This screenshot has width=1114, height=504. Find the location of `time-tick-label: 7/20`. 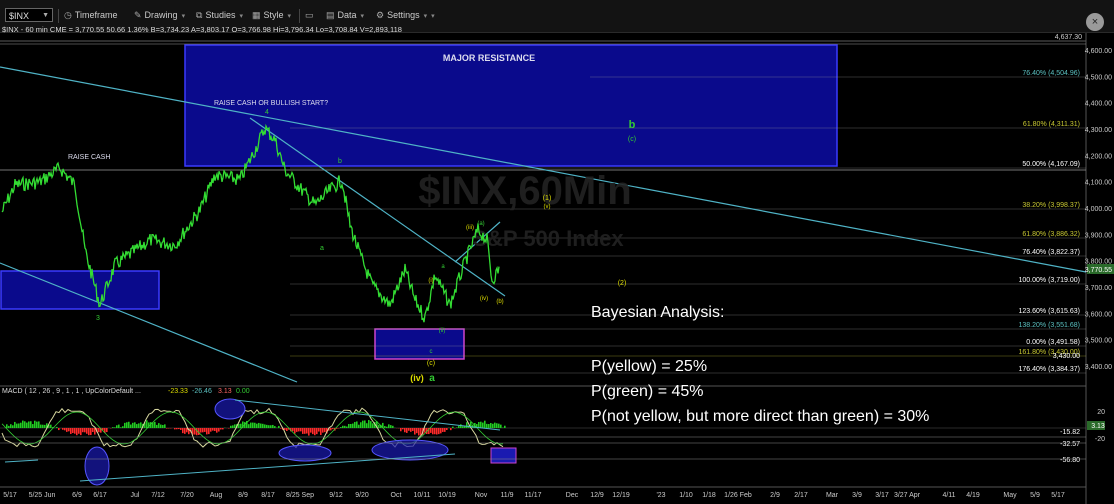

time-tick-label: 7/20 is located at coordinates (187, 495).